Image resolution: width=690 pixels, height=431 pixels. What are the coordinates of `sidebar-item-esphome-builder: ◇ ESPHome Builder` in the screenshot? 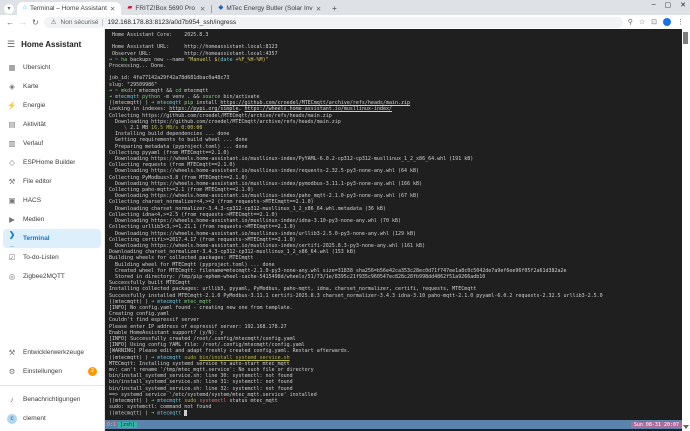 It's located at (52, 162).